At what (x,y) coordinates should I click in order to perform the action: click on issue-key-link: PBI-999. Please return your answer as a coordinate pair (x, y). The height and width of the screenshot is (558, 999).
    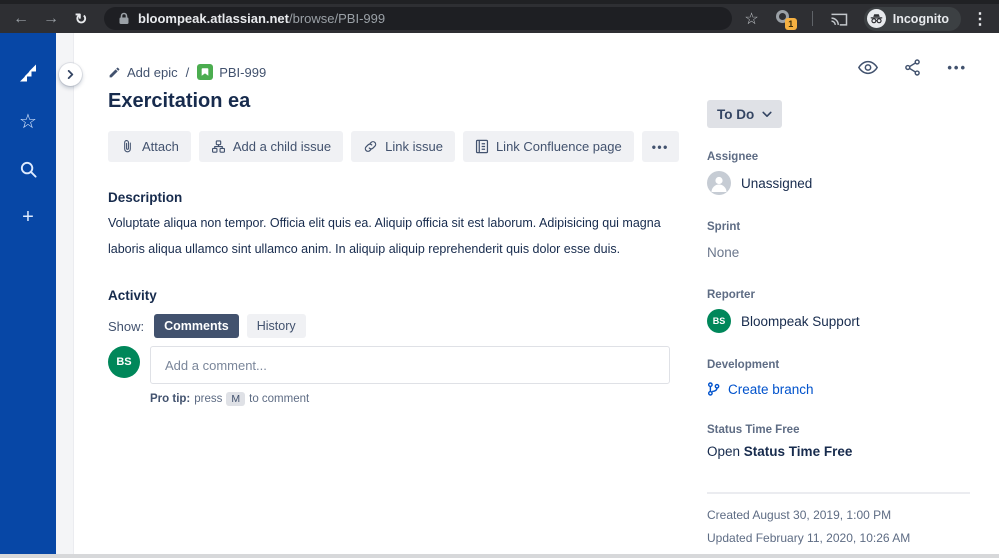
    Looking at the image, I should click on (231, 72).